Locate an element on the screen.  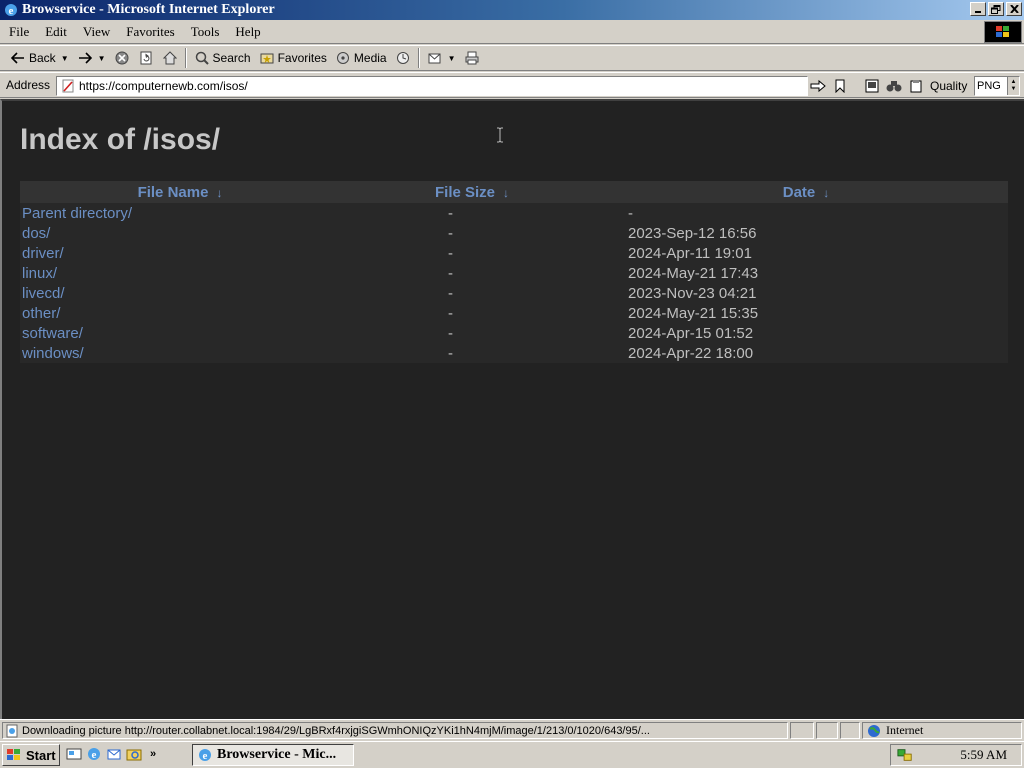
column-header-file-name: File Name ↓ is located at coordinates (180, 192).